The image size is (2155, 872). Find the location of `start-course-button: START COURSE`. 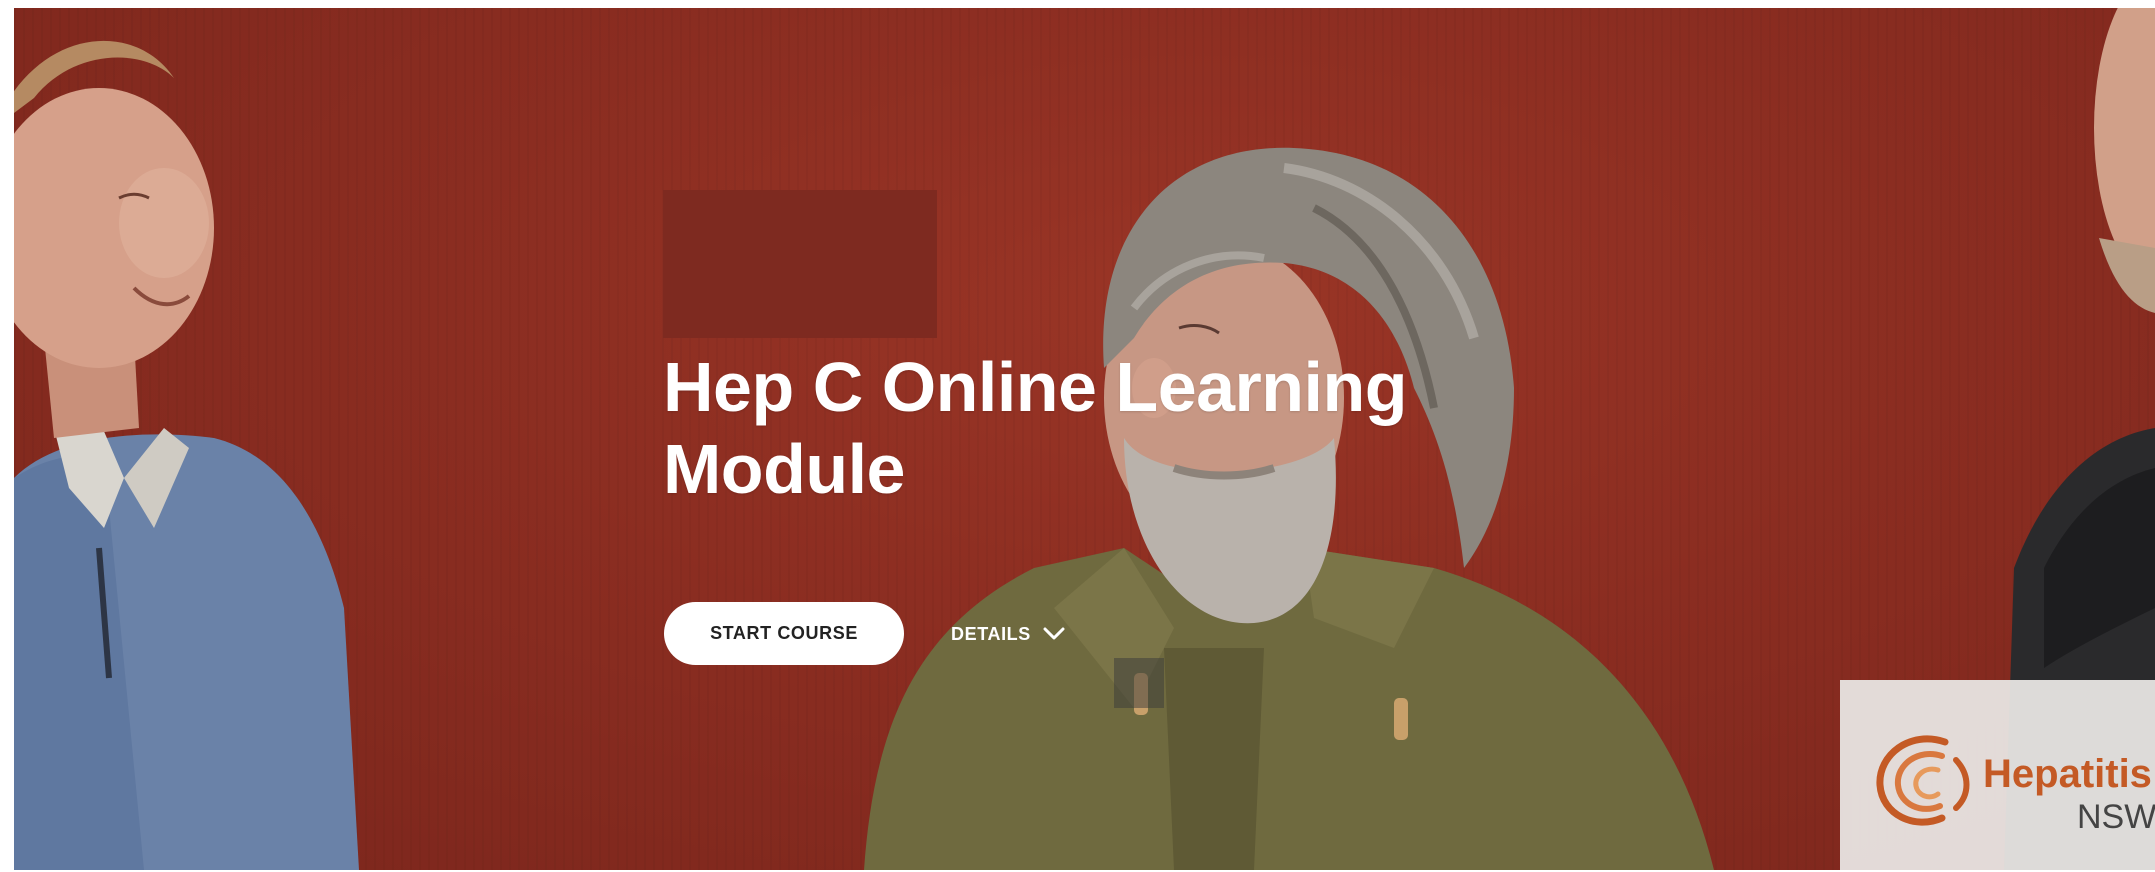

start-course-button: START COURSE is located at coordinates (784, 633).